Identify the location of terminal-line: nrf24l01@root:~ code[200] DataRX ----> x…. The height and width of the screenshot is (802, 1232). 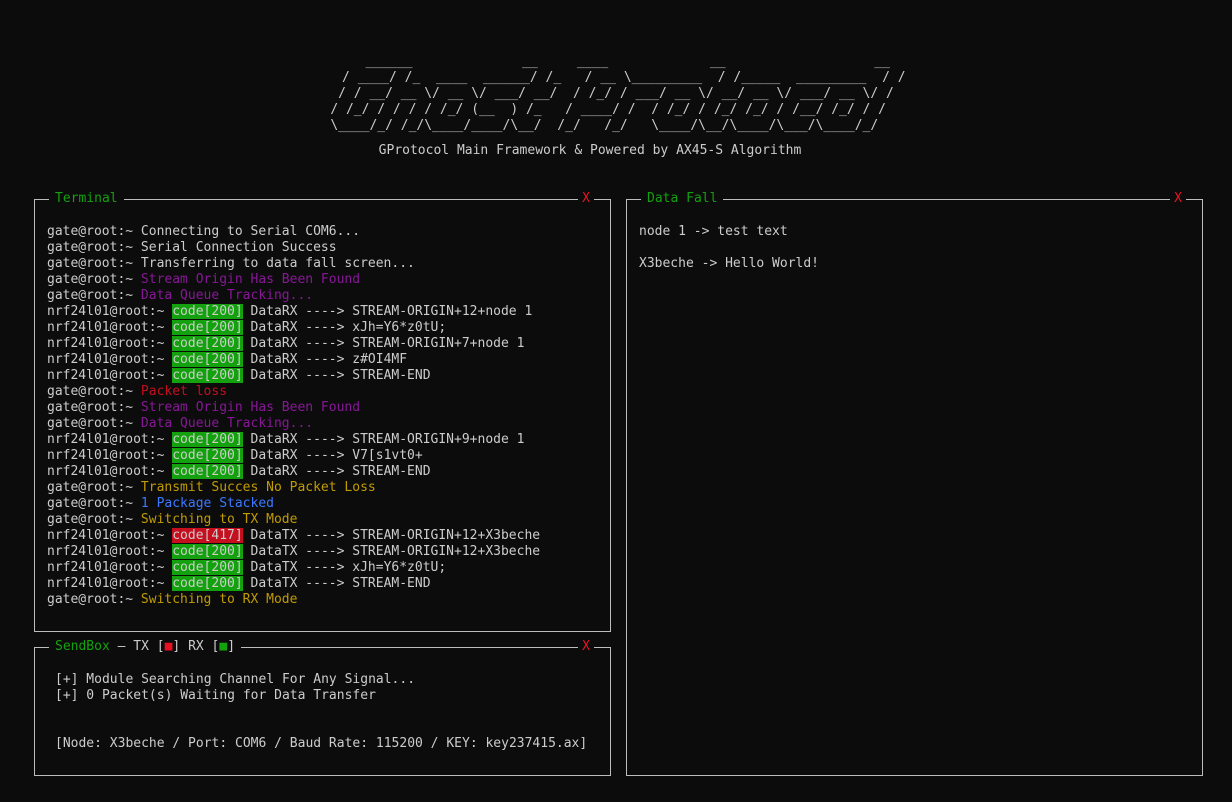
(293, 328).